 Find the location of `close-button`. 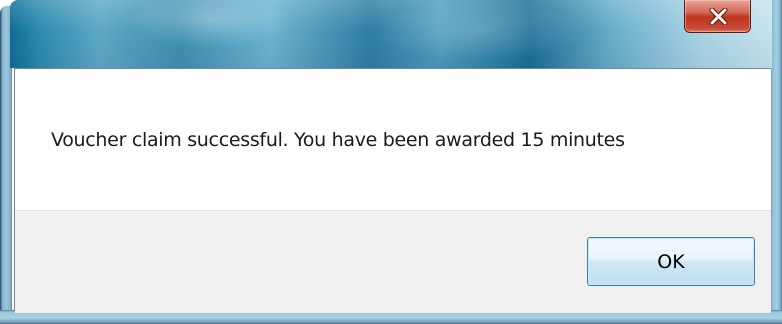

close-button is located at coordinates (717, 16).